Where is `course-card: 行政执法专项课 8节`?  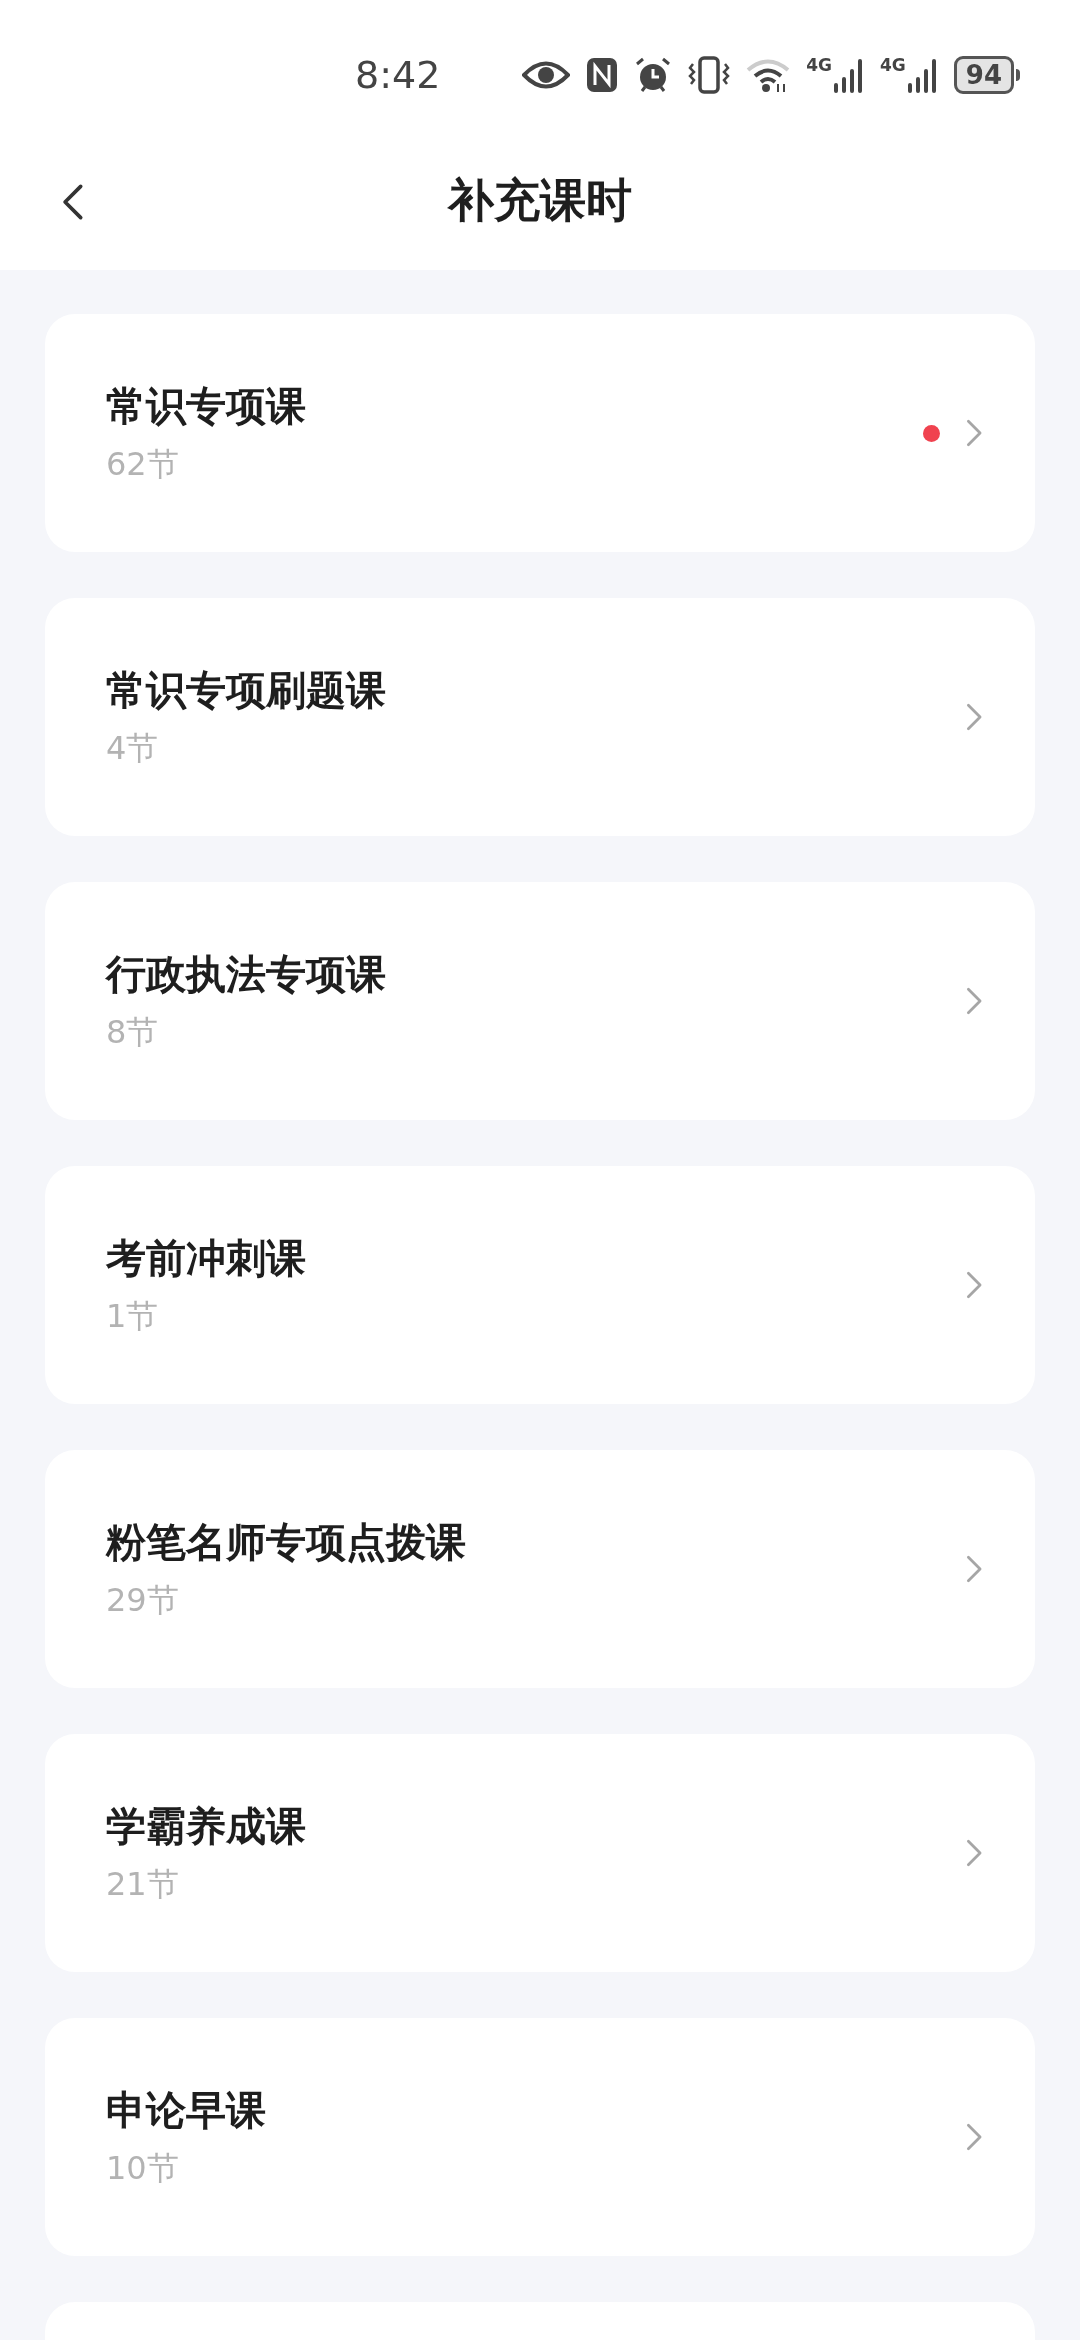 course-card: 行政执法专项课 8节 is located at coordinates (540, 1001).